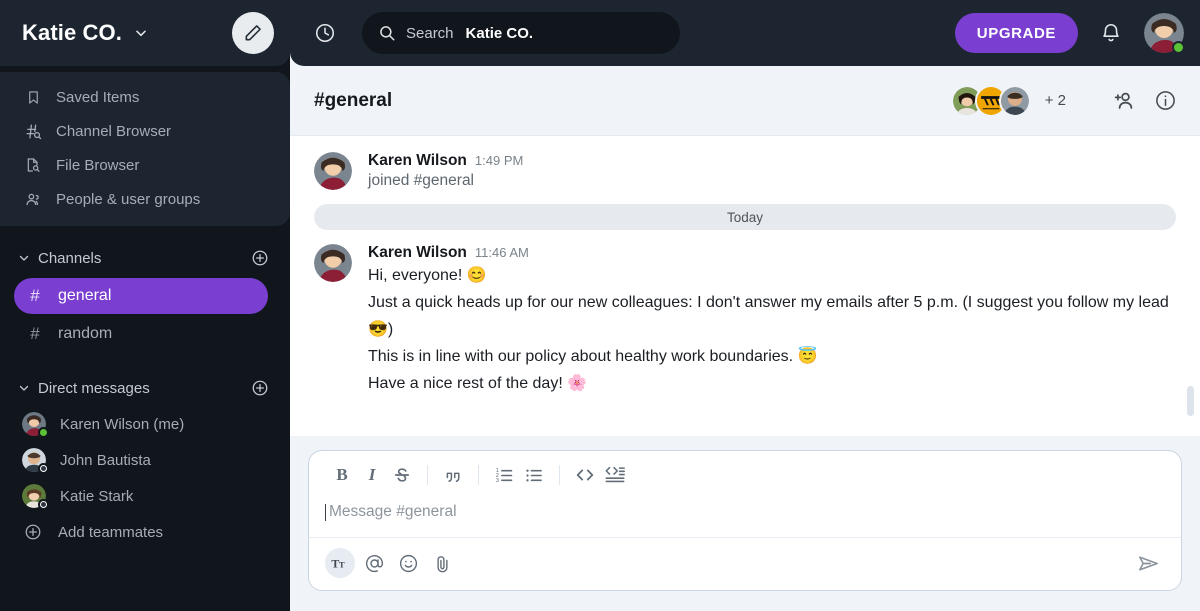 Image resolution: width=1200 pixels, height=611 pixels. Describe the element at coordinates (745, 217) in the screenshot. I see `date-divider: Today` at that location.